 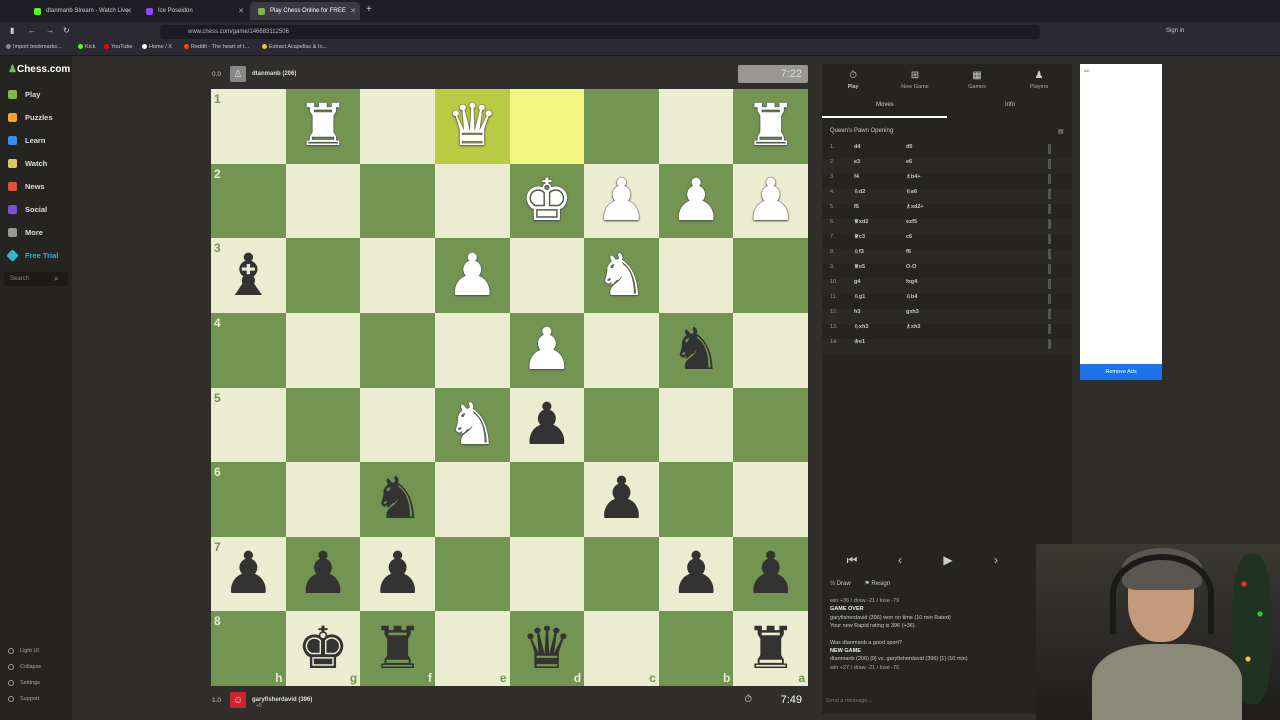 What do you see at coordinates (857, 282) in the screenshot?
I see `white-move: g4` at bounding box center [857, 282].